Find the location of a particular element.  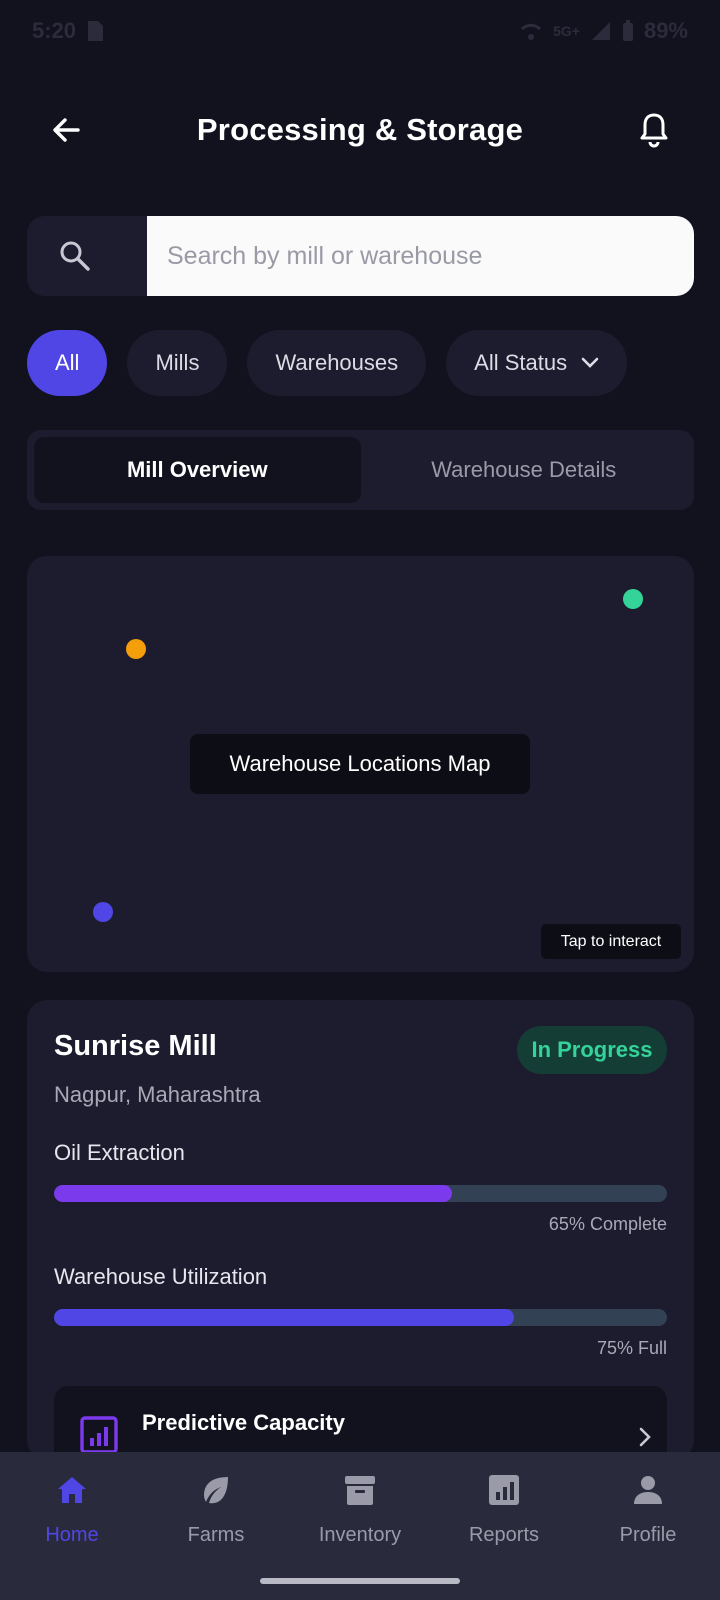

filter-chip-all: All is located at coordinates (67, 363).